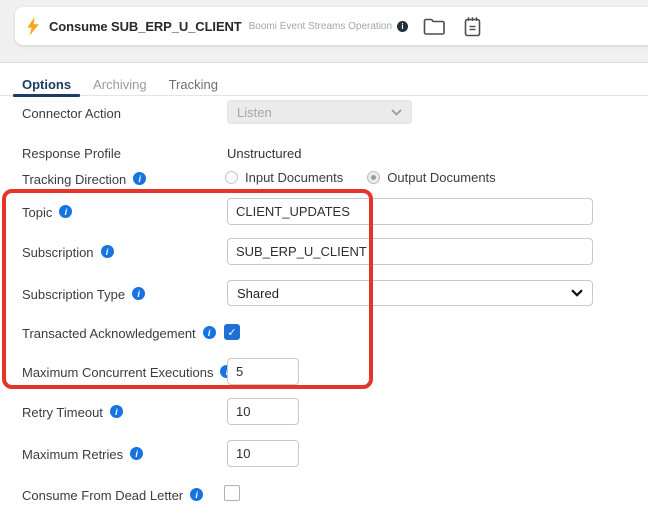 The height and width of the screenshot is (526, 648). I want to click on transacted-acknowledgement-checkbox: ✓, so click(232, 332).